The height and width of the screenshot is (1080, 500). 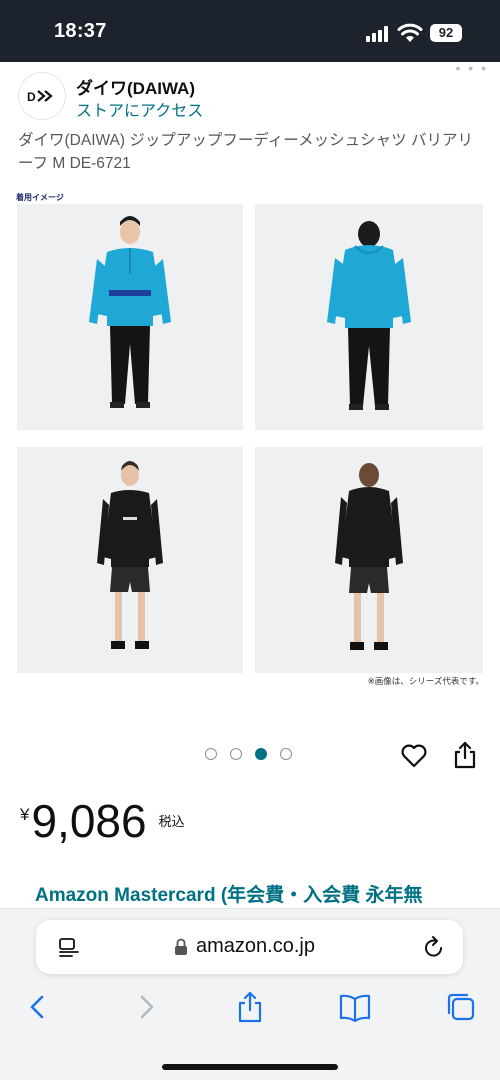 I want to click on battery-icon: 92, so click(x=446, y=33).